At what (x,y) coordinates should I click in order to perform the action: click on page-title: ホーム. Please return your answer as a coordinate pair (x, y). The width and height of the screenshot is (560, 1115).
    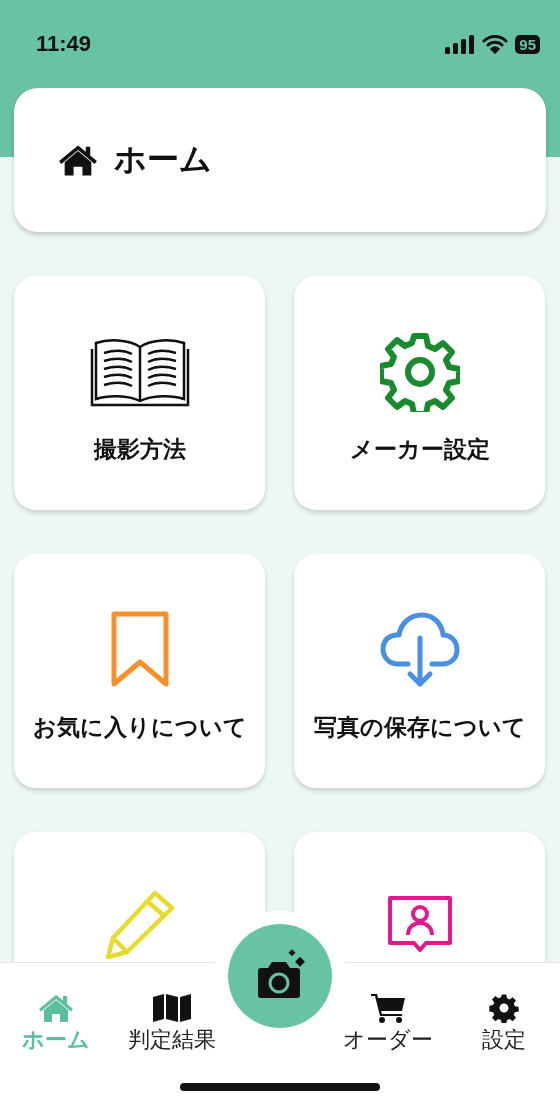
    Looking at the image, I should click on (163, 159).